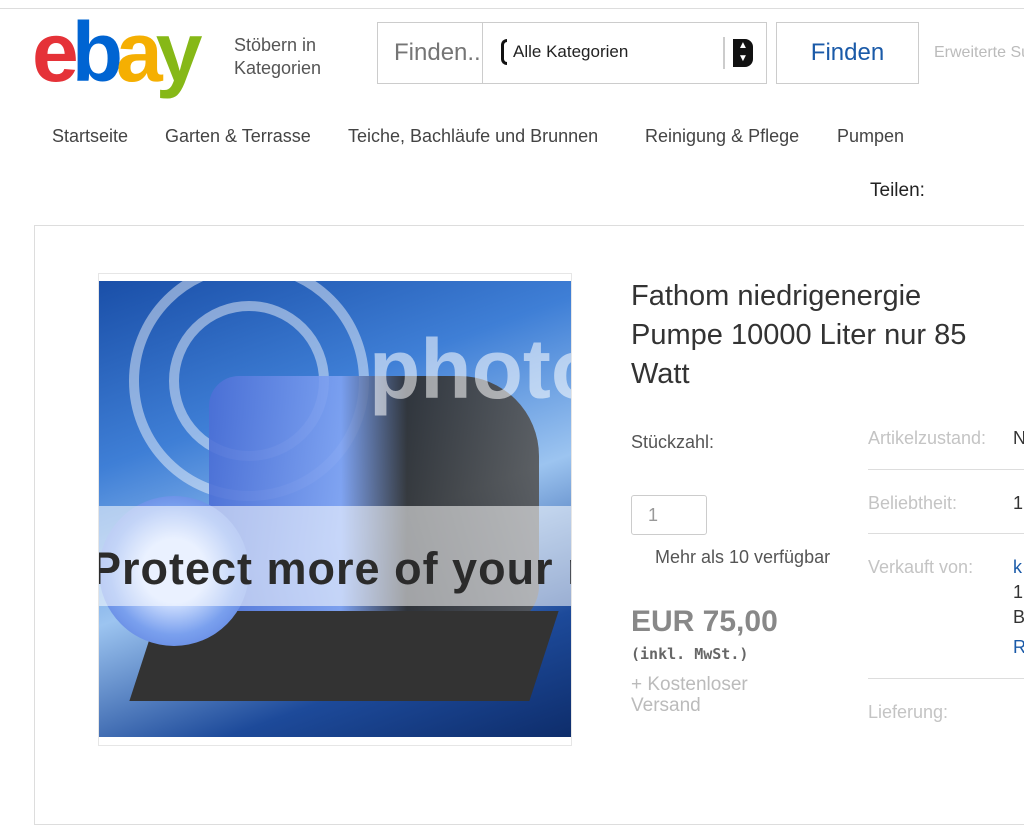 The image size is (1024, 825). Describe the element at coordinates (55, 52) in the screenshot. I see `logo-letter-e: e` at that location.